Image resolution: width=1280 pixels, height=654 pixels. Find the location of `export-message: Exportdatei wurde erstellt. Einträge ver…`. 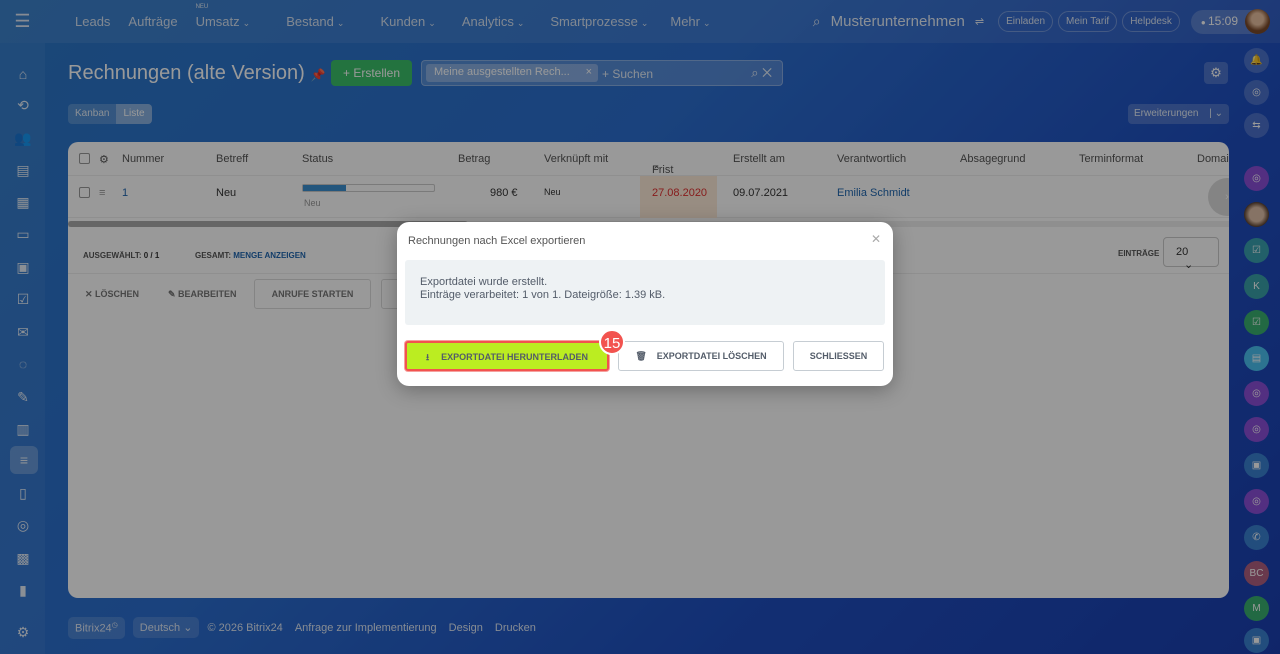

export-message: Exportdatei wurde erstellt. Einträge ver… is located at coordinates (645, 292).